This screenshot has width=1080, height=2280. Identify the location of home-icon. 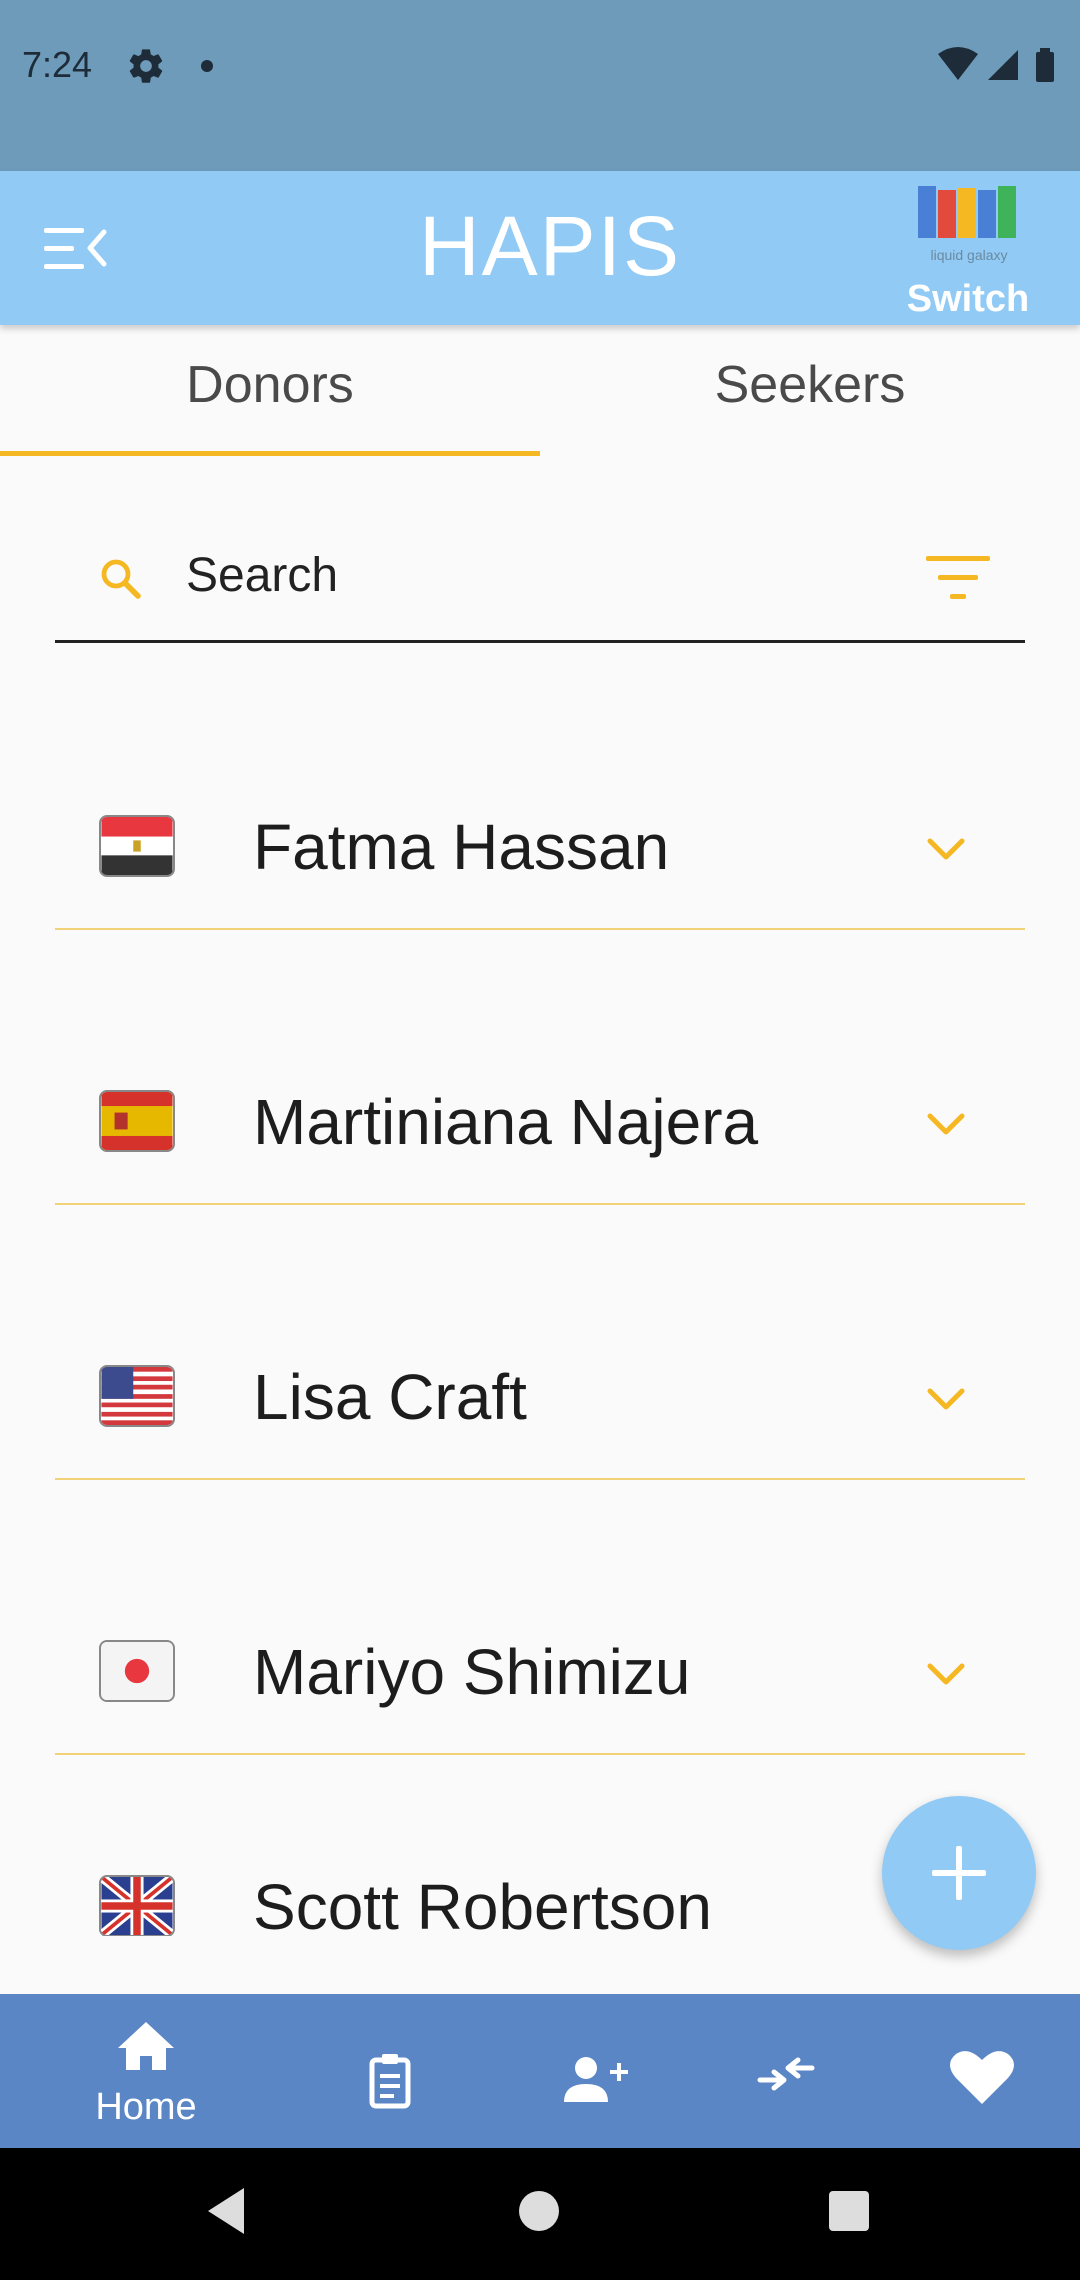
(146, 2046).